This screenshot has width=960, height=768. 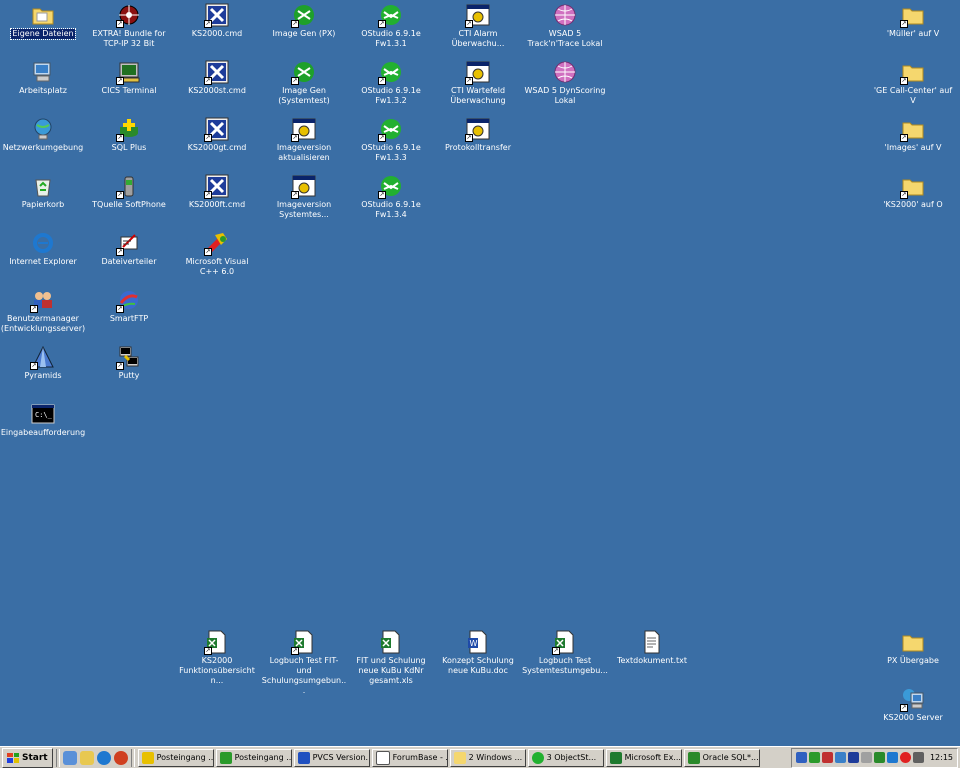 I want to click on desktop-icon-px-uebergabe: PX Übergabe, so click(x=913, y=648).